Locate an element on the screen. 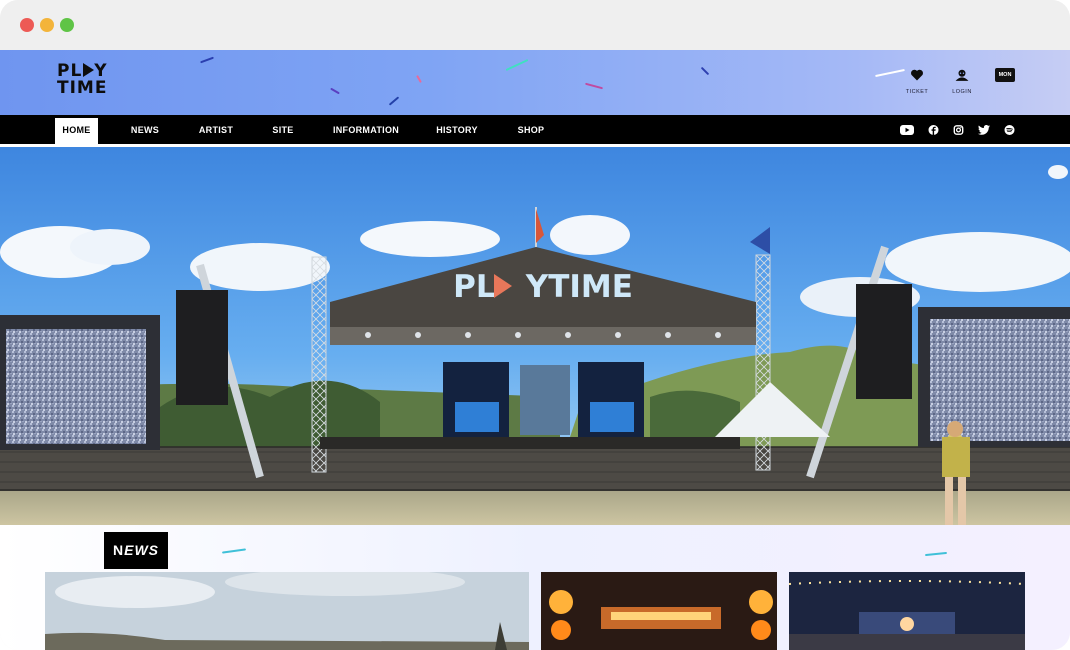 This screenshot has width=1070, height=650. user-icon is located at coordinates (962, 75).